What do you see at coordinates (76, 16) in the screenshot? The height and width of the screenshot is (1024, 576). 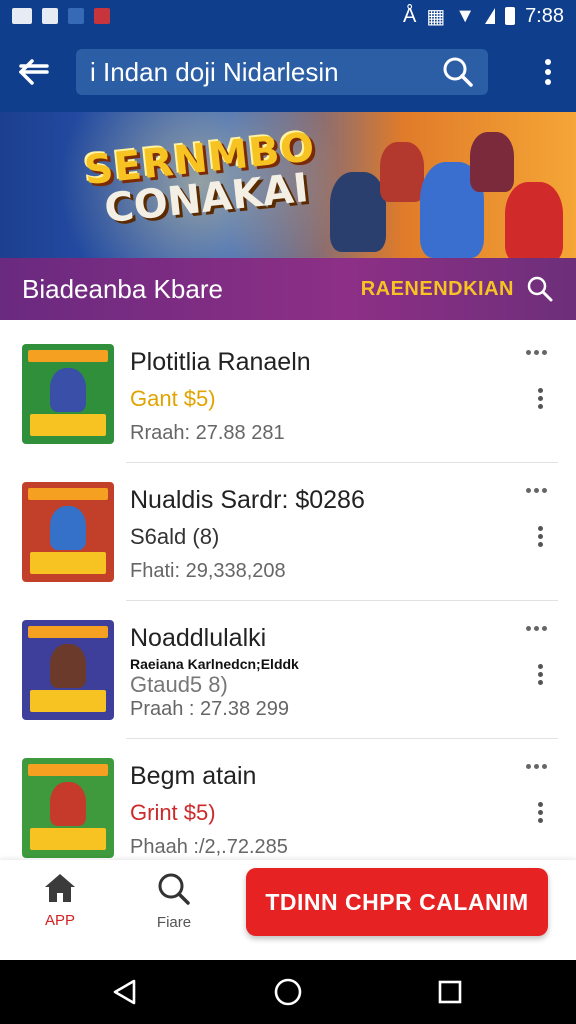 I see `app-icon` at bounding box center [76, 16].